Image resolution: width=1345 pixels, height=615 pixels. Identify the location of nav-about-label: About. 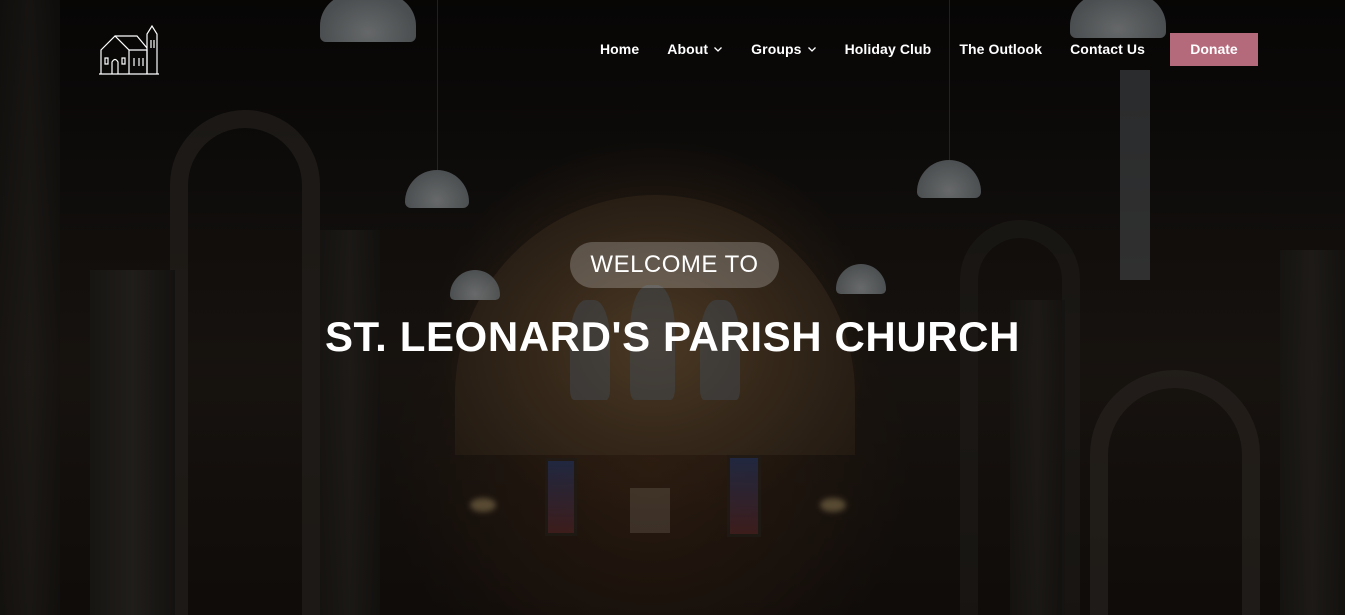
(688, 49).